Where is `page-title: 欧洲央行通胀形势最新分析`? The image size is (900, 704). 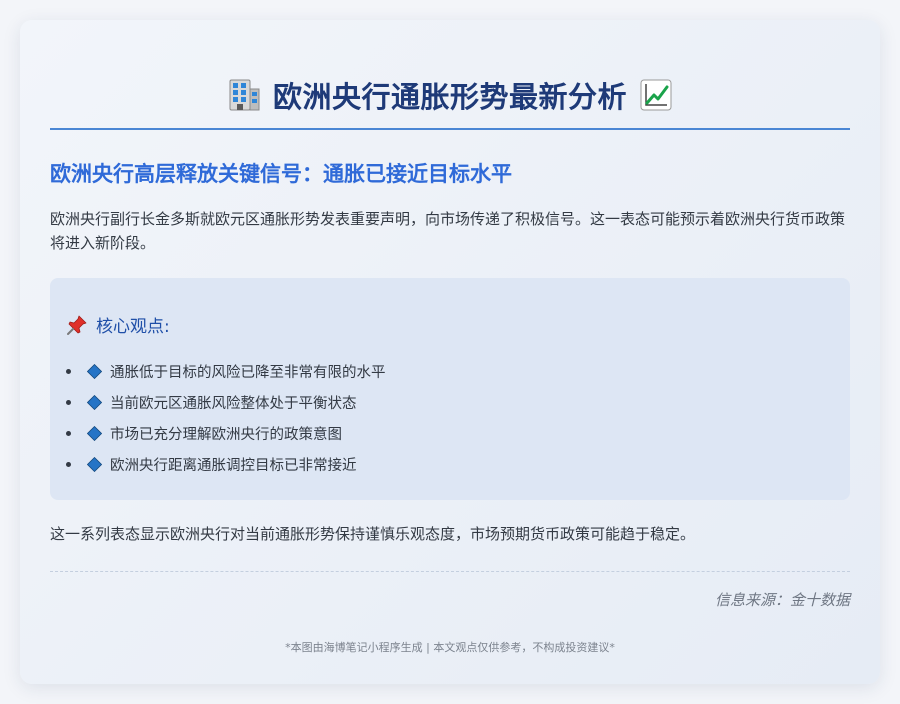 page-title: 欧洲央行通胀形势最新分析 is located at coordinates (449, 97).